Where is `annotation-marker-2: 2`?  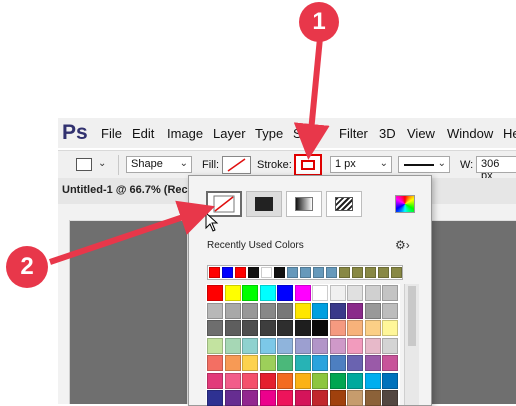 annotation-marker-2: 2 is located at coordinates (27, 267).